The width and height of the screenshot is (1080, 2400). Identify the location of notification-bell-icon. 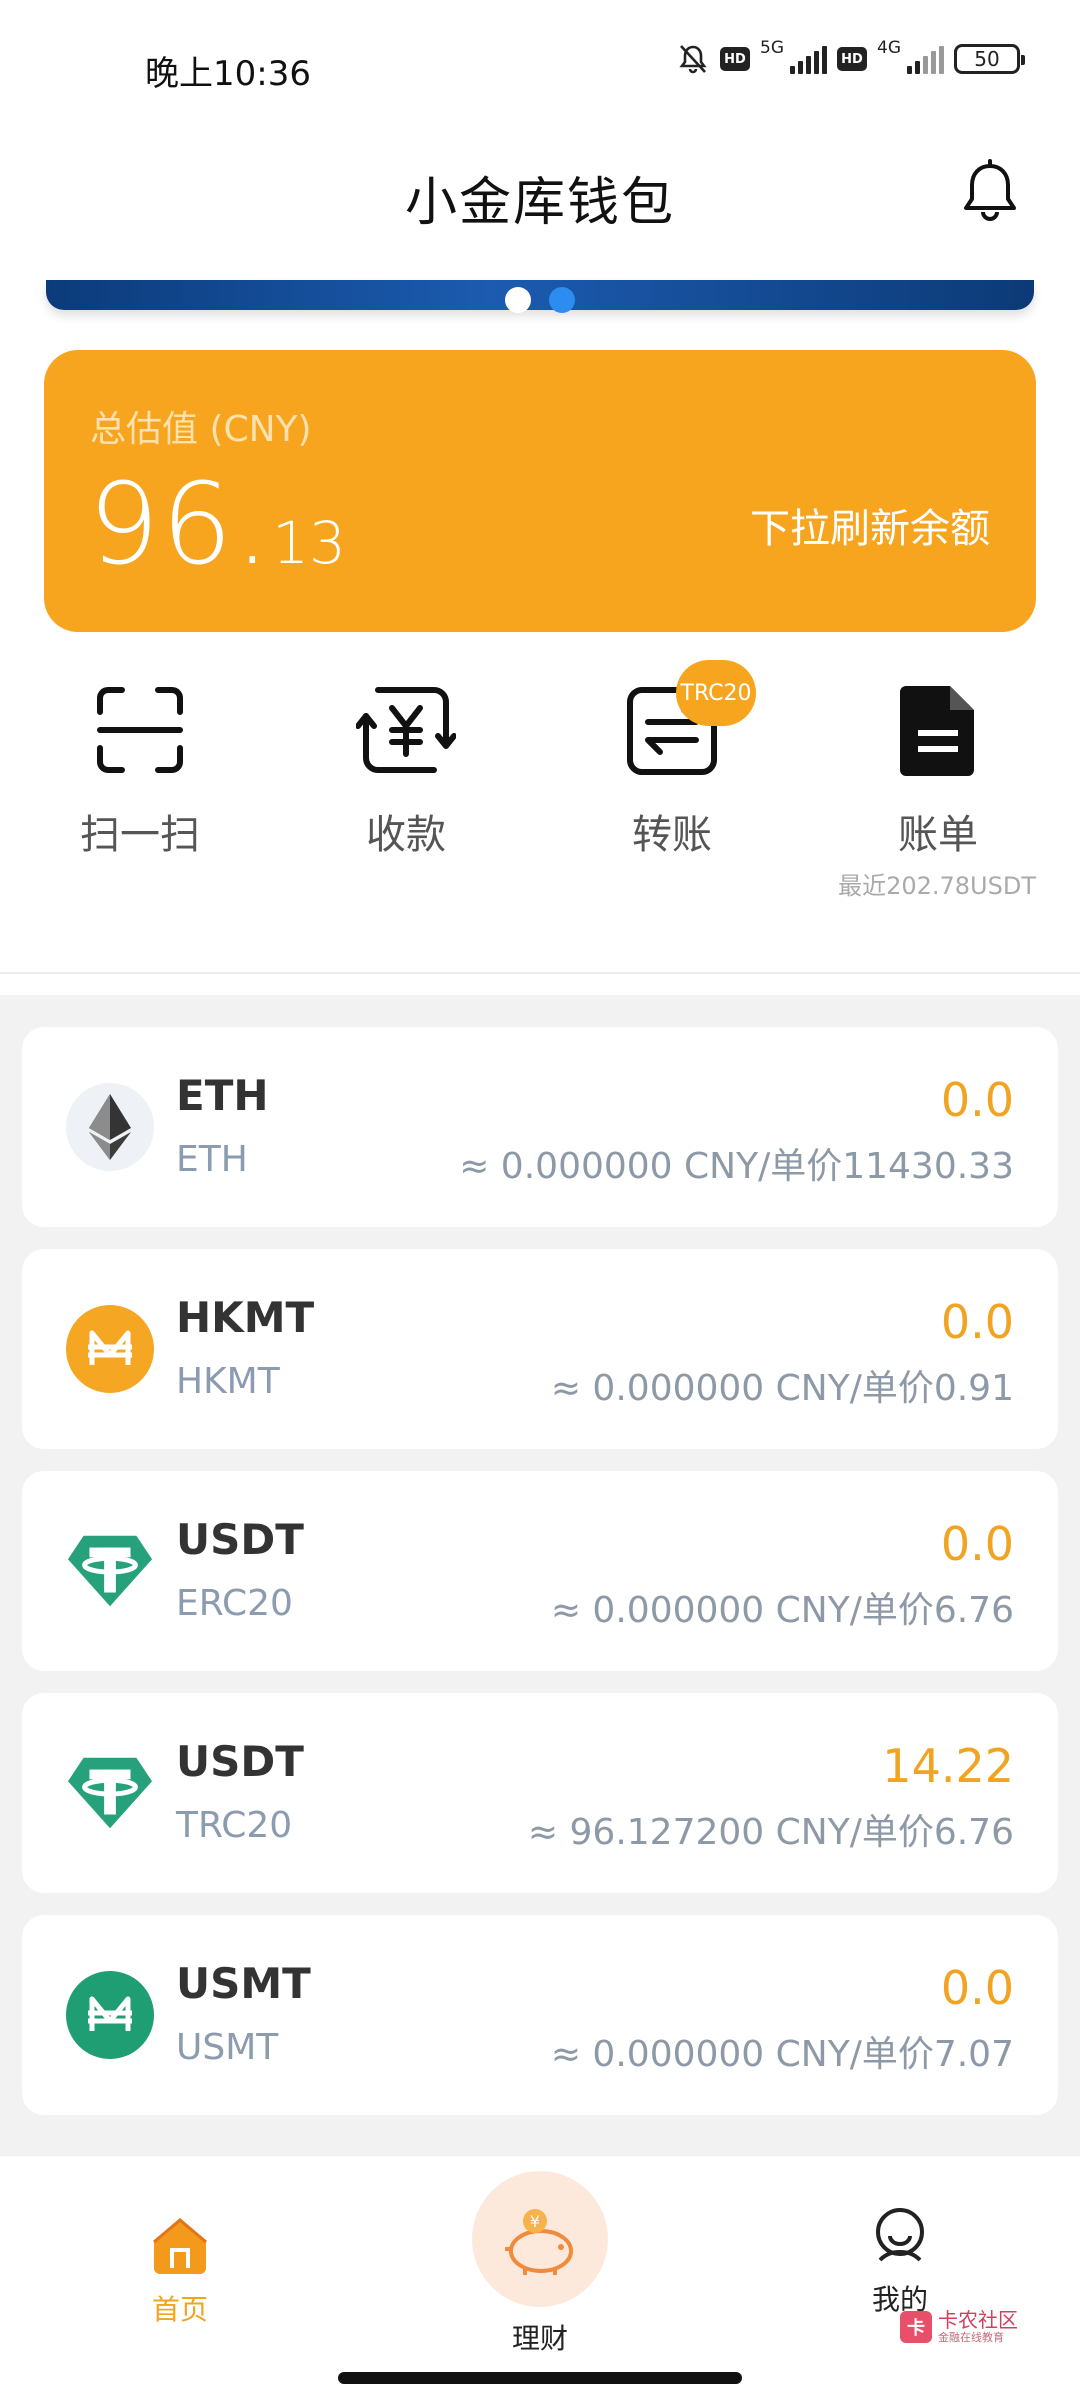
(990, 191).